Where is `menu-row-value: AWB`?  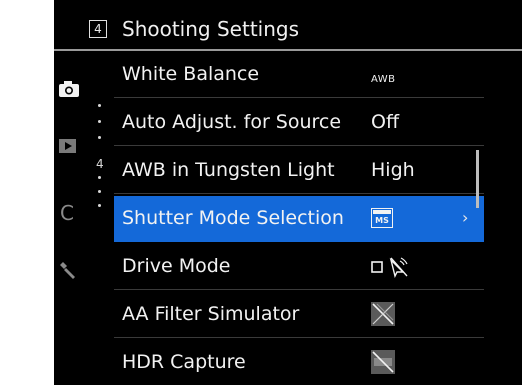 menu-row-value: AWB is located at coordinates (383, 79).